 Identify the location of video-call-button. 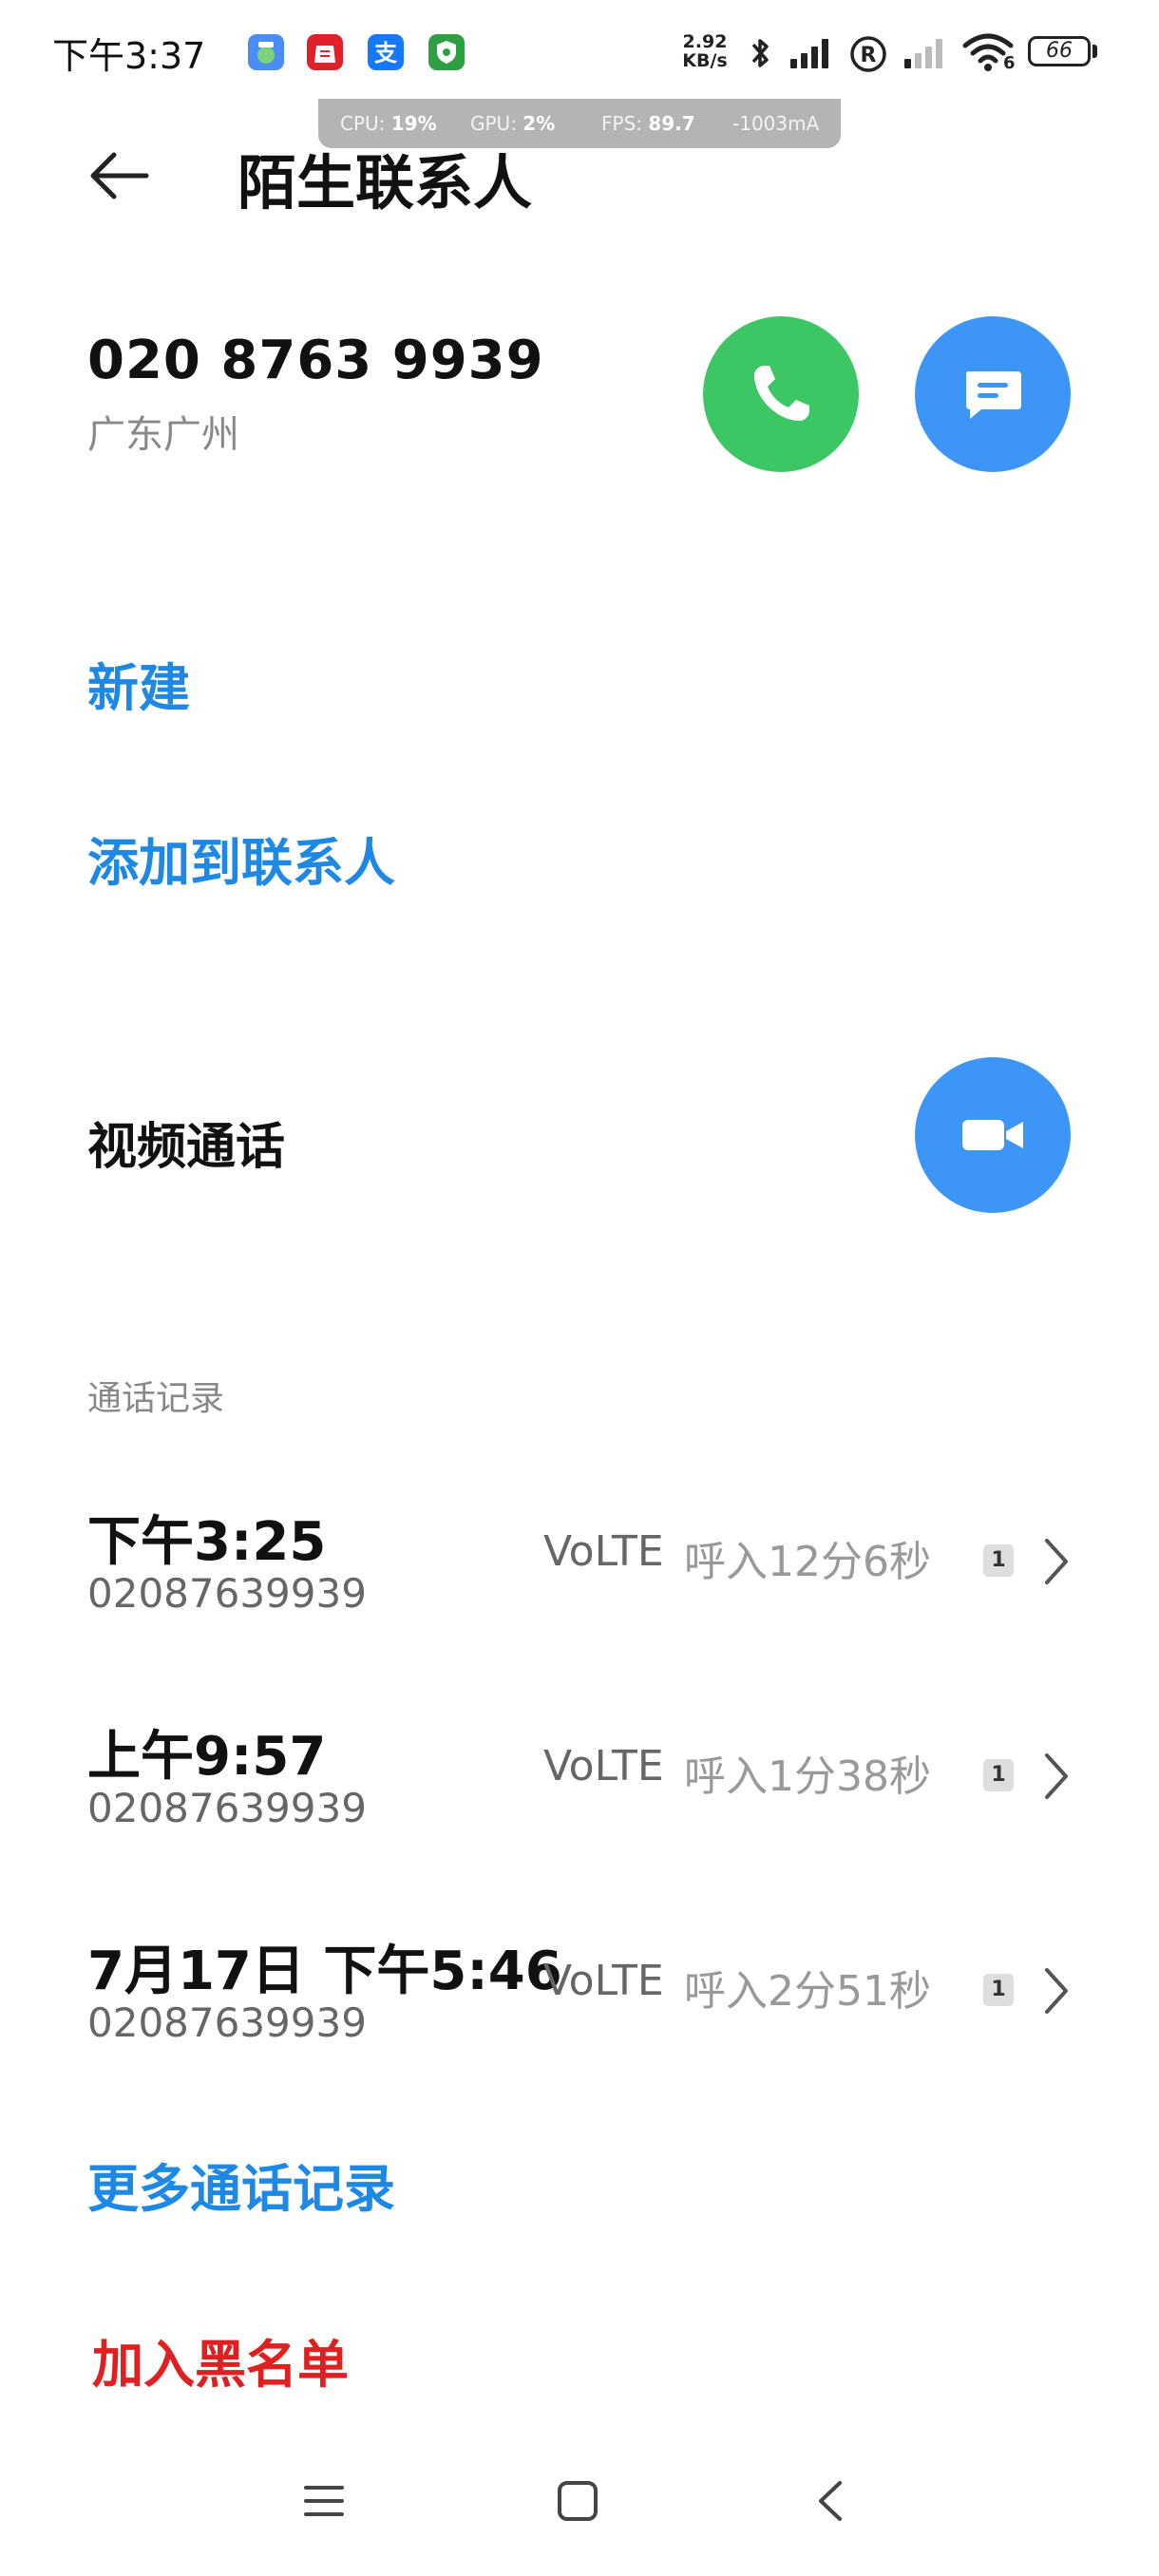
(993, 1135).